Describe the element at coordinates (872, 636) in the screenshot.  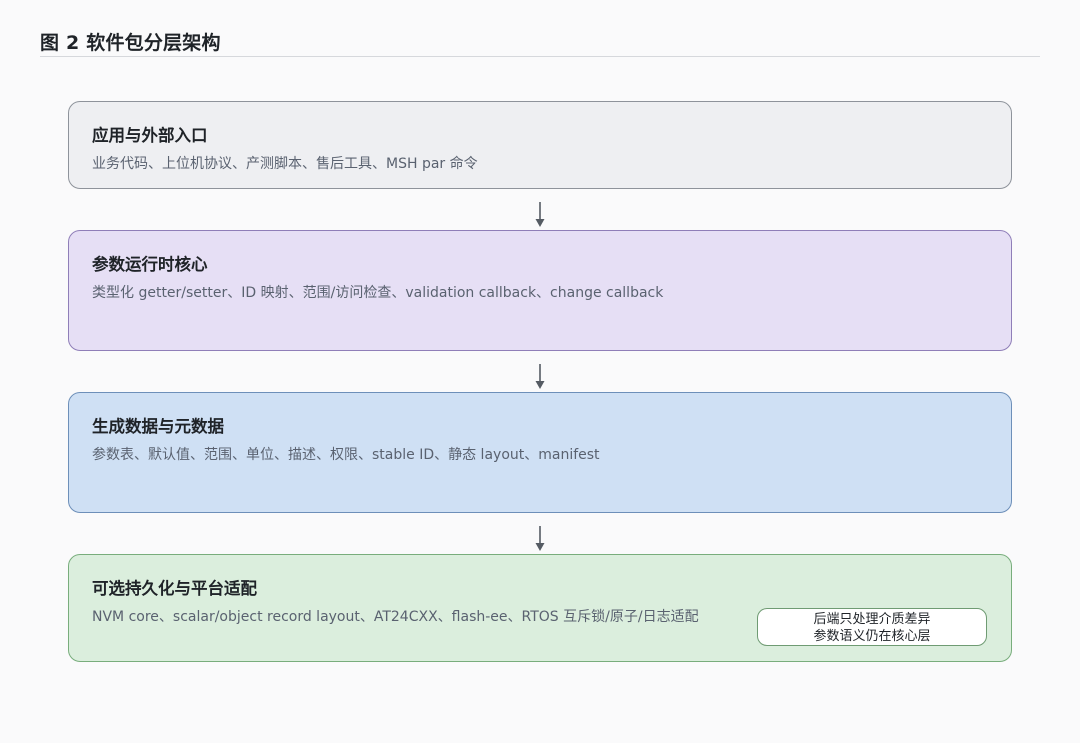
I see `note-line-2: 参数语义仍在核心层` at that location.